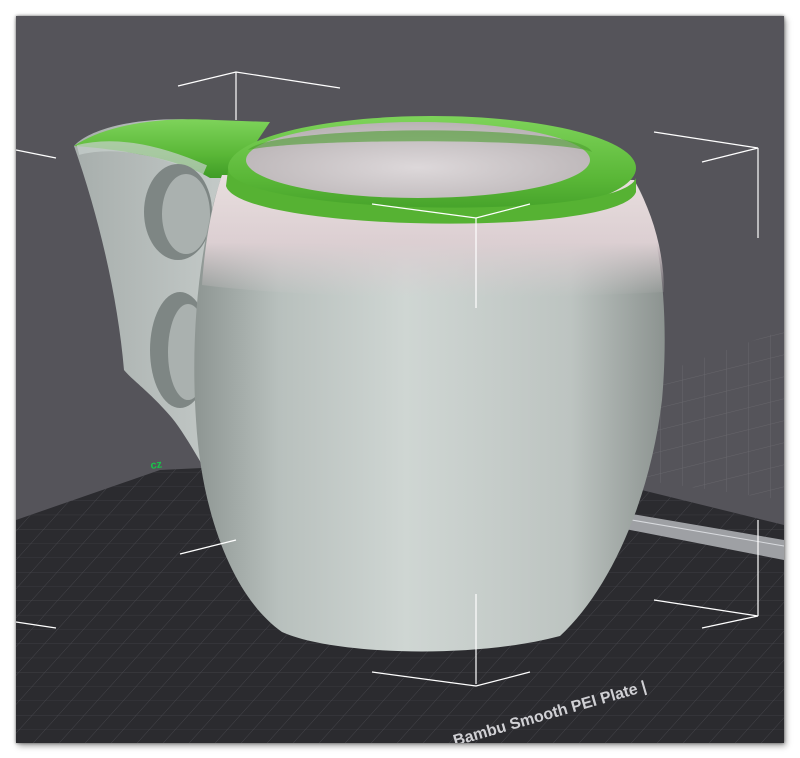  I want to click on axis-indicator-icon: cz, so click(157, 465).